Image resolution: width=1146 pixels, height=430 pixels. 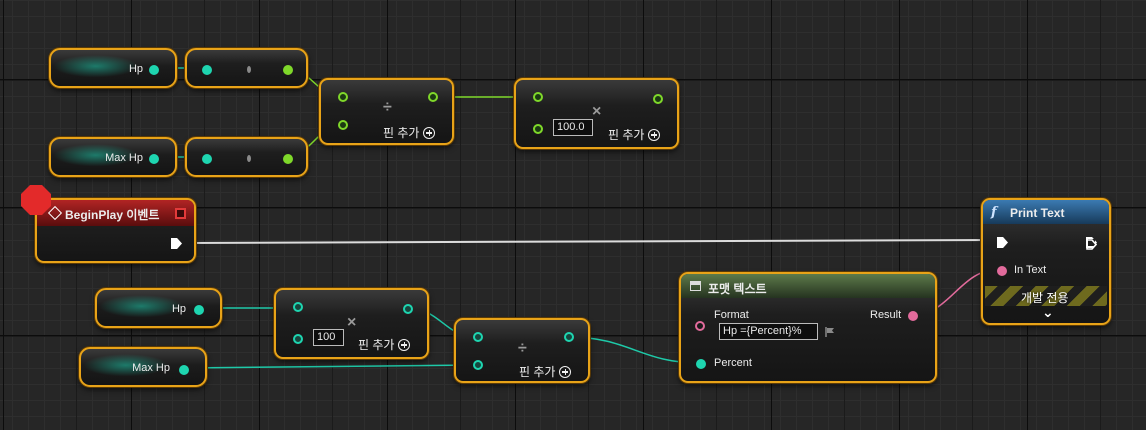 What do you see at coordinates (1002, 271) in the screenshot?
I see `in-text-pin` at bounding box center [1002, 271].